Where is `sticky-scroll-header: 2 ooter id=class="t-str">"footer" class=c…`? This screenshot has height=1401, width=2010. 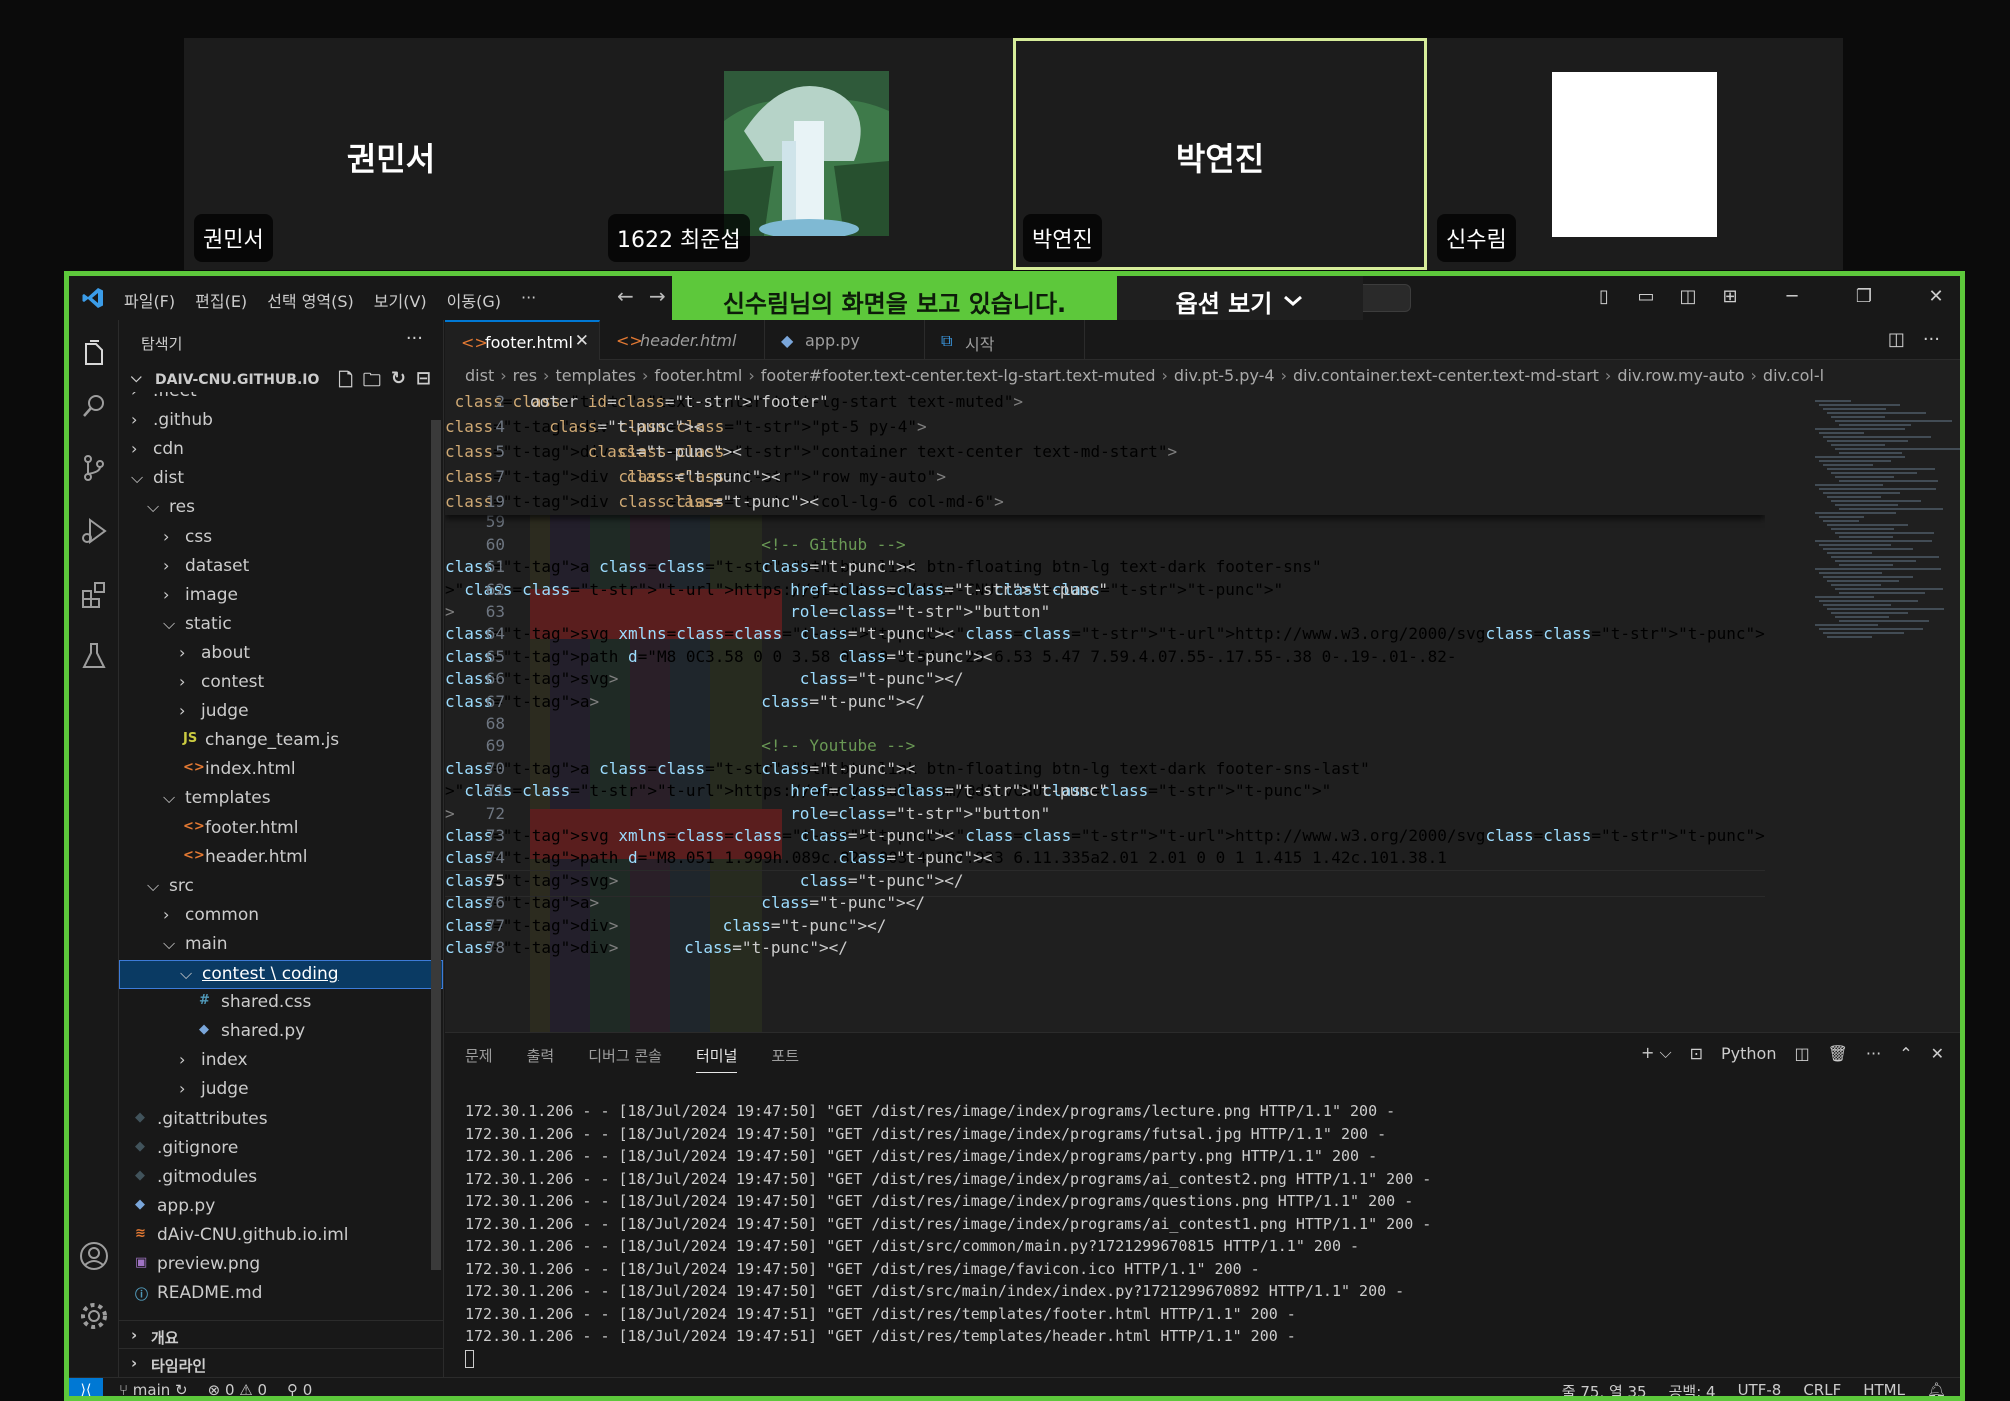 sticky-scroll-header: 2 ooter id=class="t-str">"footer" class=c… is located at coordinates (1105, 452).